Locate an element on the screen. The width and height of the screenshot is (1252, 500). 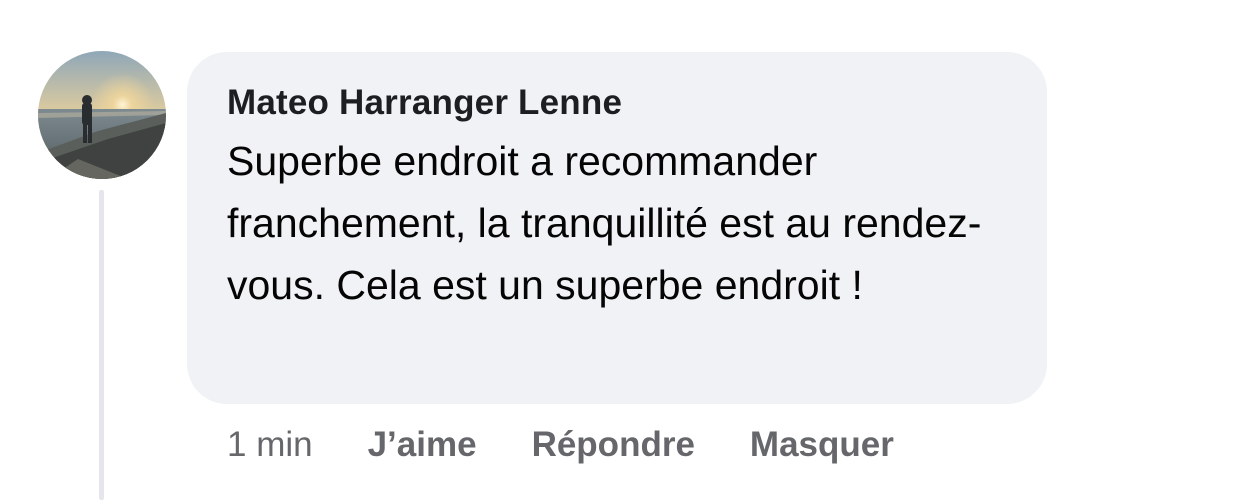
like-button: J’aime is located at coordinates (422, 445).